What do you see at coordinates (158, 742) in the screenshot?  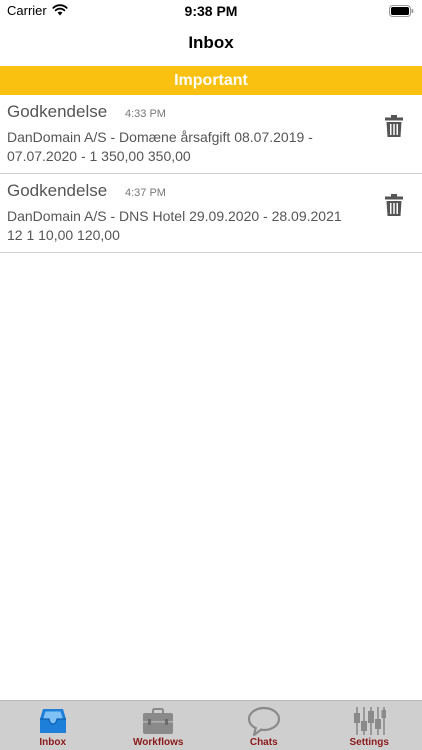 I see `tab-label: Workflows` at bounding box center [158, 742].